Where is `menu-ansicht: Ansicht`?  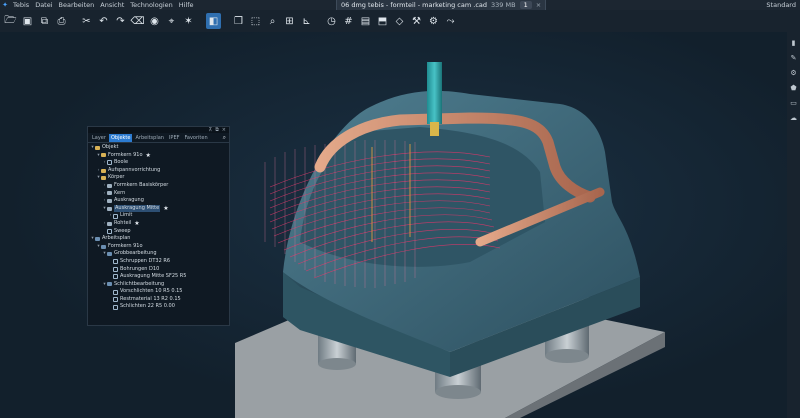 menu-ansicht: Ansicht is located at coordinates (112, 5).